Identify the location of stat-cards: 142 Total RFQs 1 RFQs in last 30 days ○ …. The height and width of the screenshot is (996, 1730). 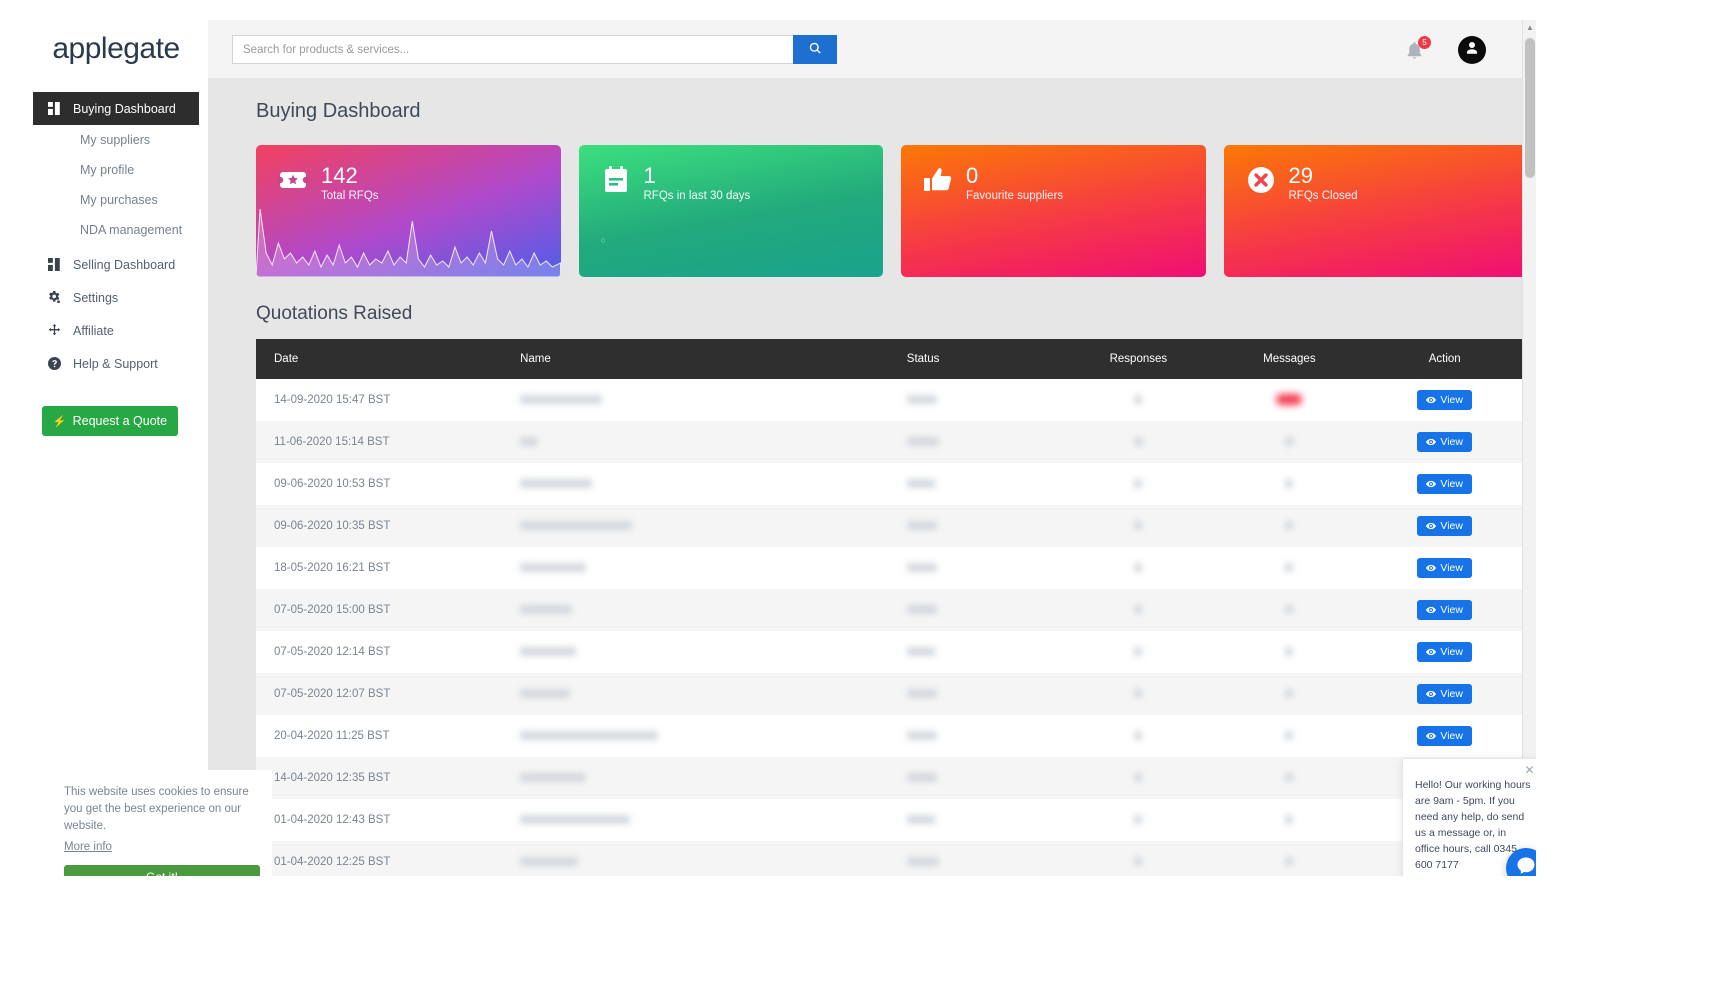
(892, 211).